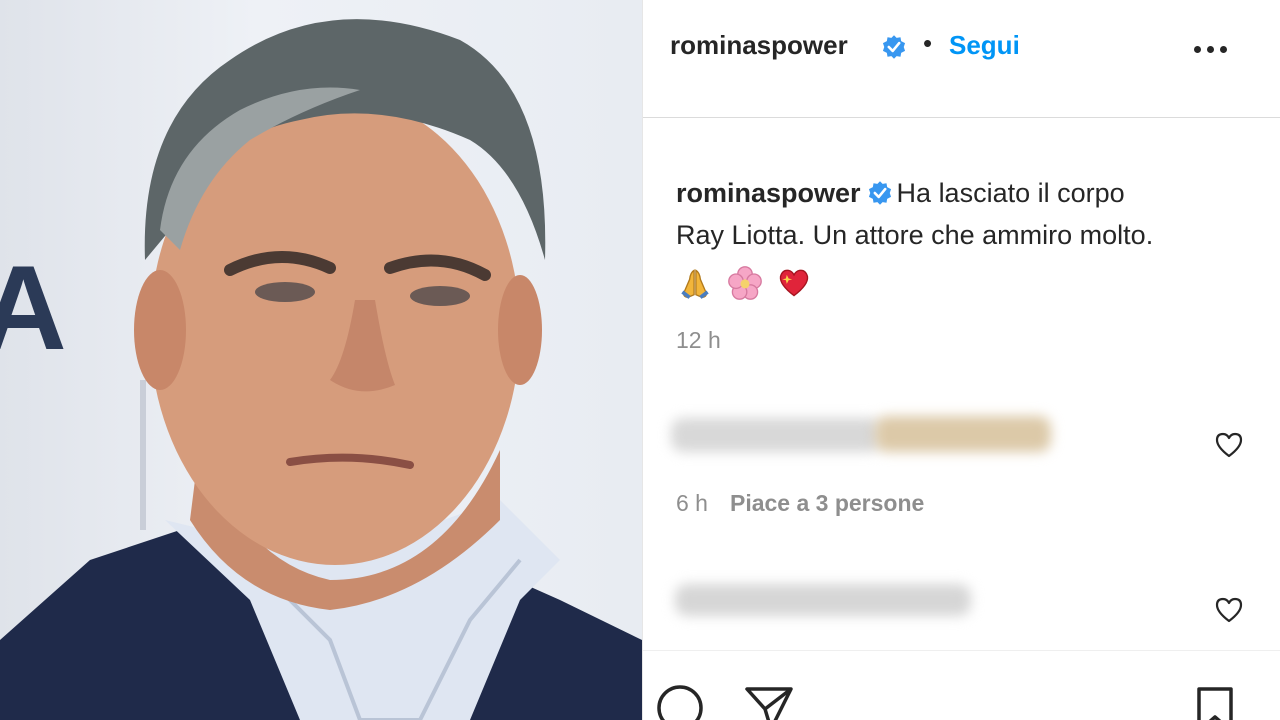 The width and height of the screenshot is (1280, 720). I want to click on cherry-blossom-icon, so click(744, 283).